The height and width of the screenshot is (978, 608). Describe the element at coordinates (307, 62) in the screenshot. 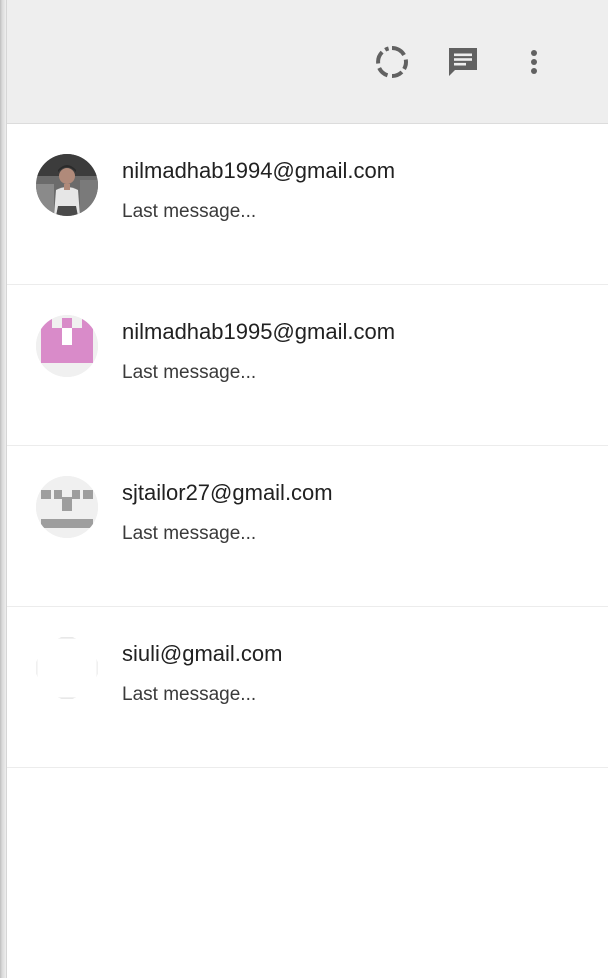

I see `app-header` at that location.